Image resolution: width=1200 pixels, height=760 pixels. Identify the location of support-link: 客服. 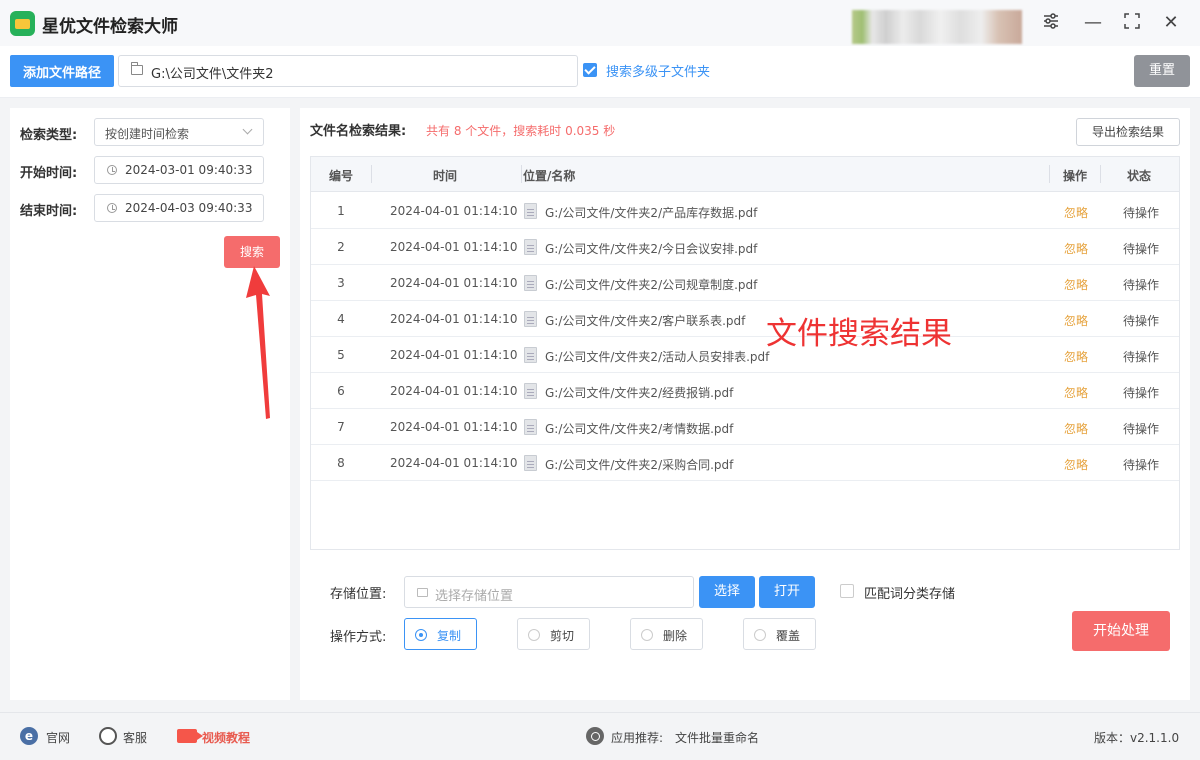
(135, 737).